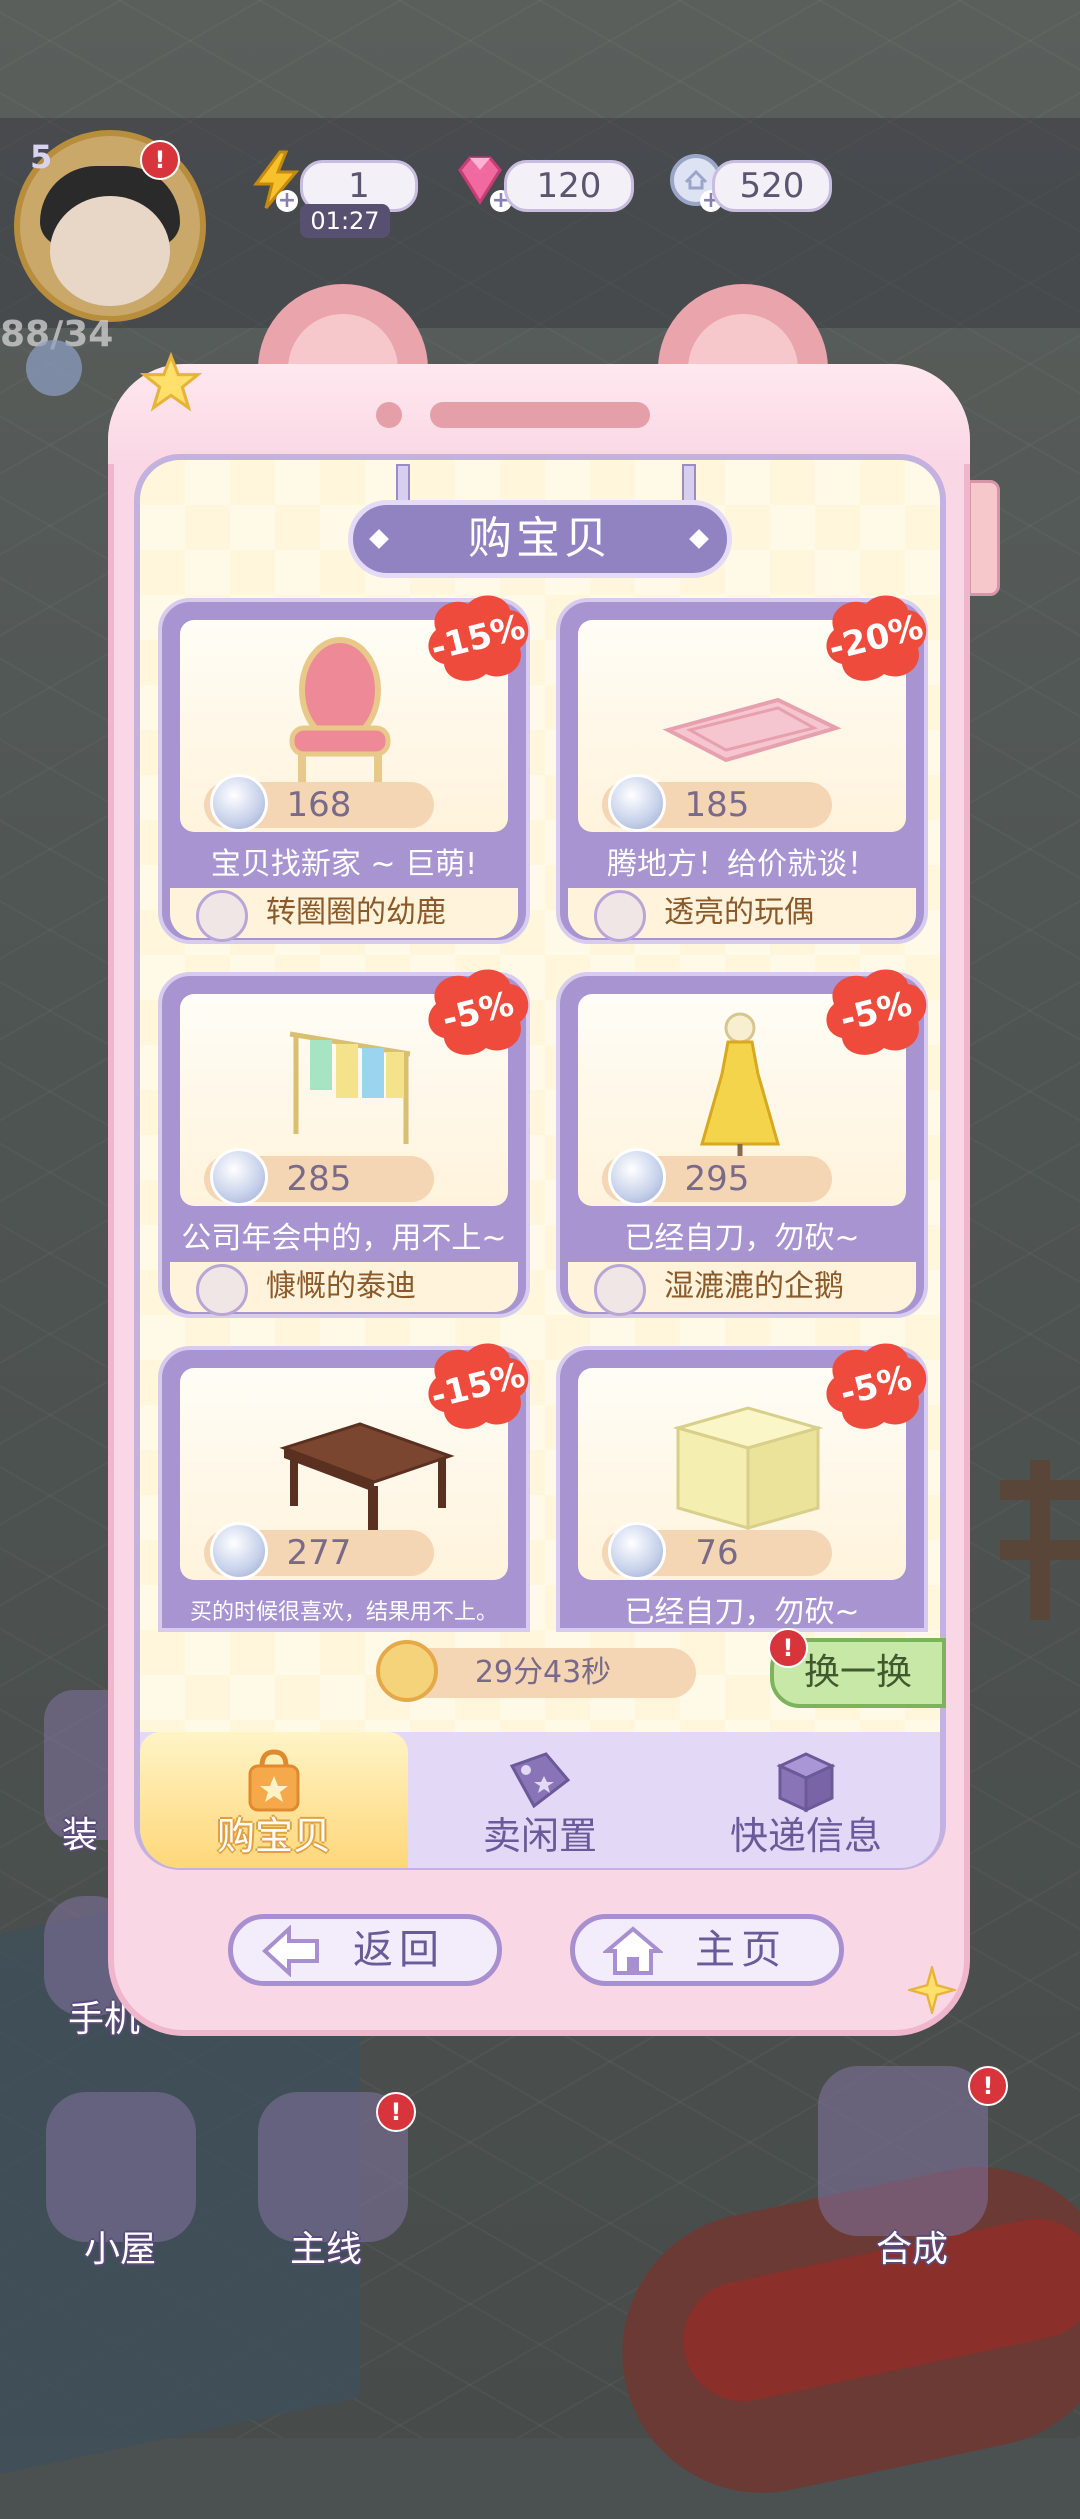 This screenshot has width=1080, height=2519. What do you see at coordinates (540, 415) in the screenshot?
I see `phone-speaker` at bounding box center [540, 415].